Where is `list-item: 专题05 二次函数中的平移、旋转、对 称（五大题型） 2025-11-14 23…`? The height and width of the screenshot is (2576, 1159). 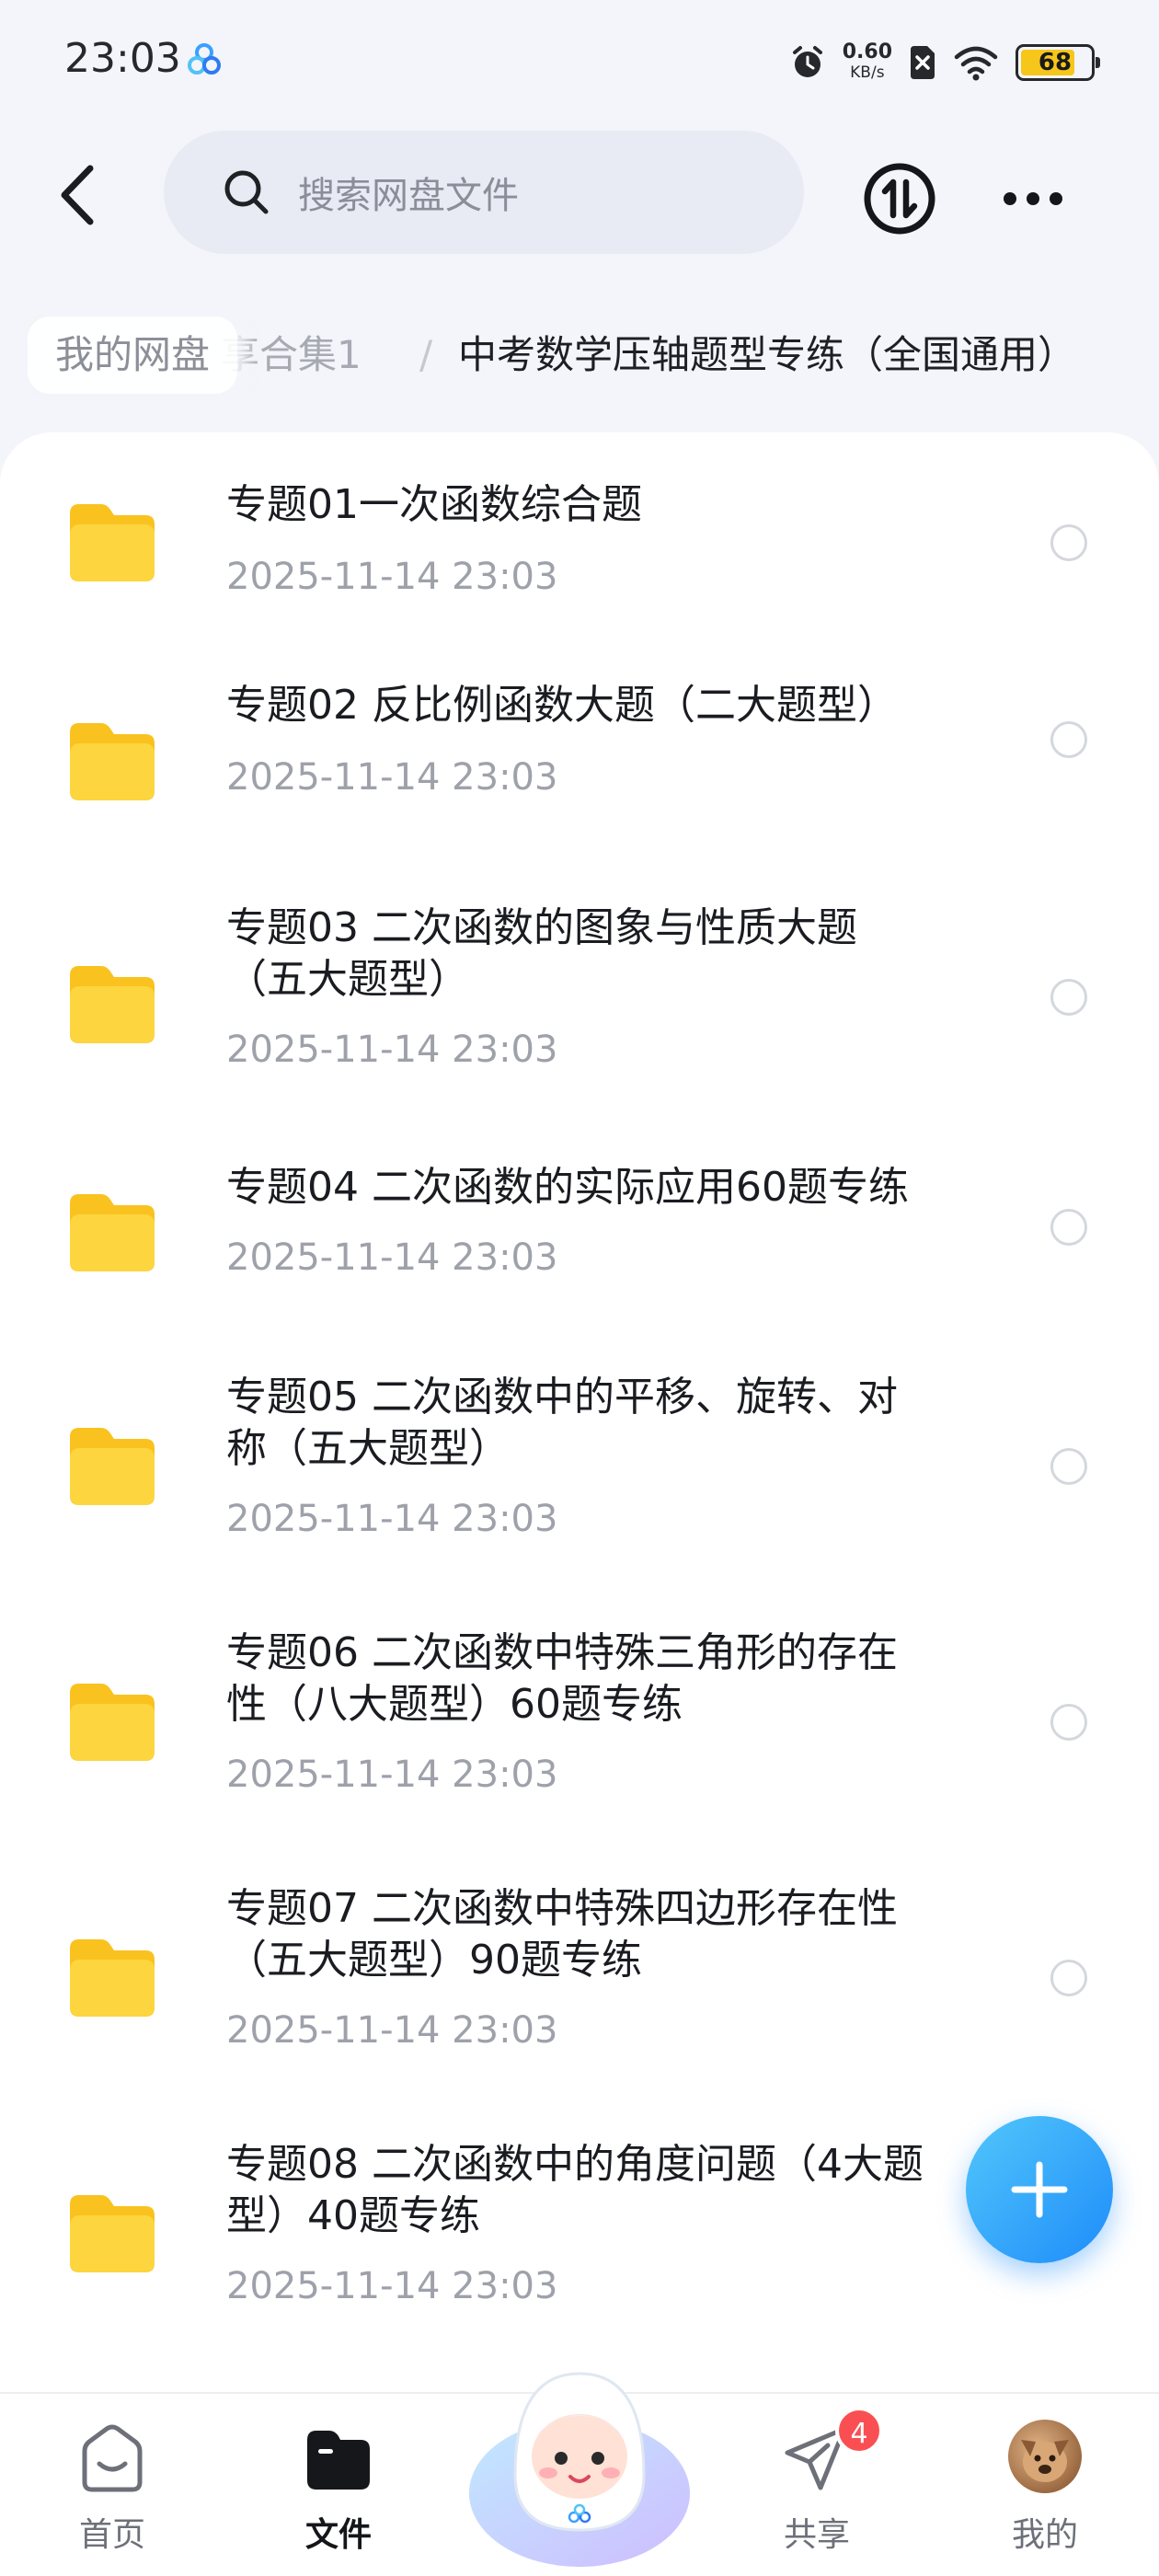 list-item: 专题05 二次函数中的平移、旋转、对 称（五大题型） 2025-11-14 23… is located at coordinates (579, 1490).